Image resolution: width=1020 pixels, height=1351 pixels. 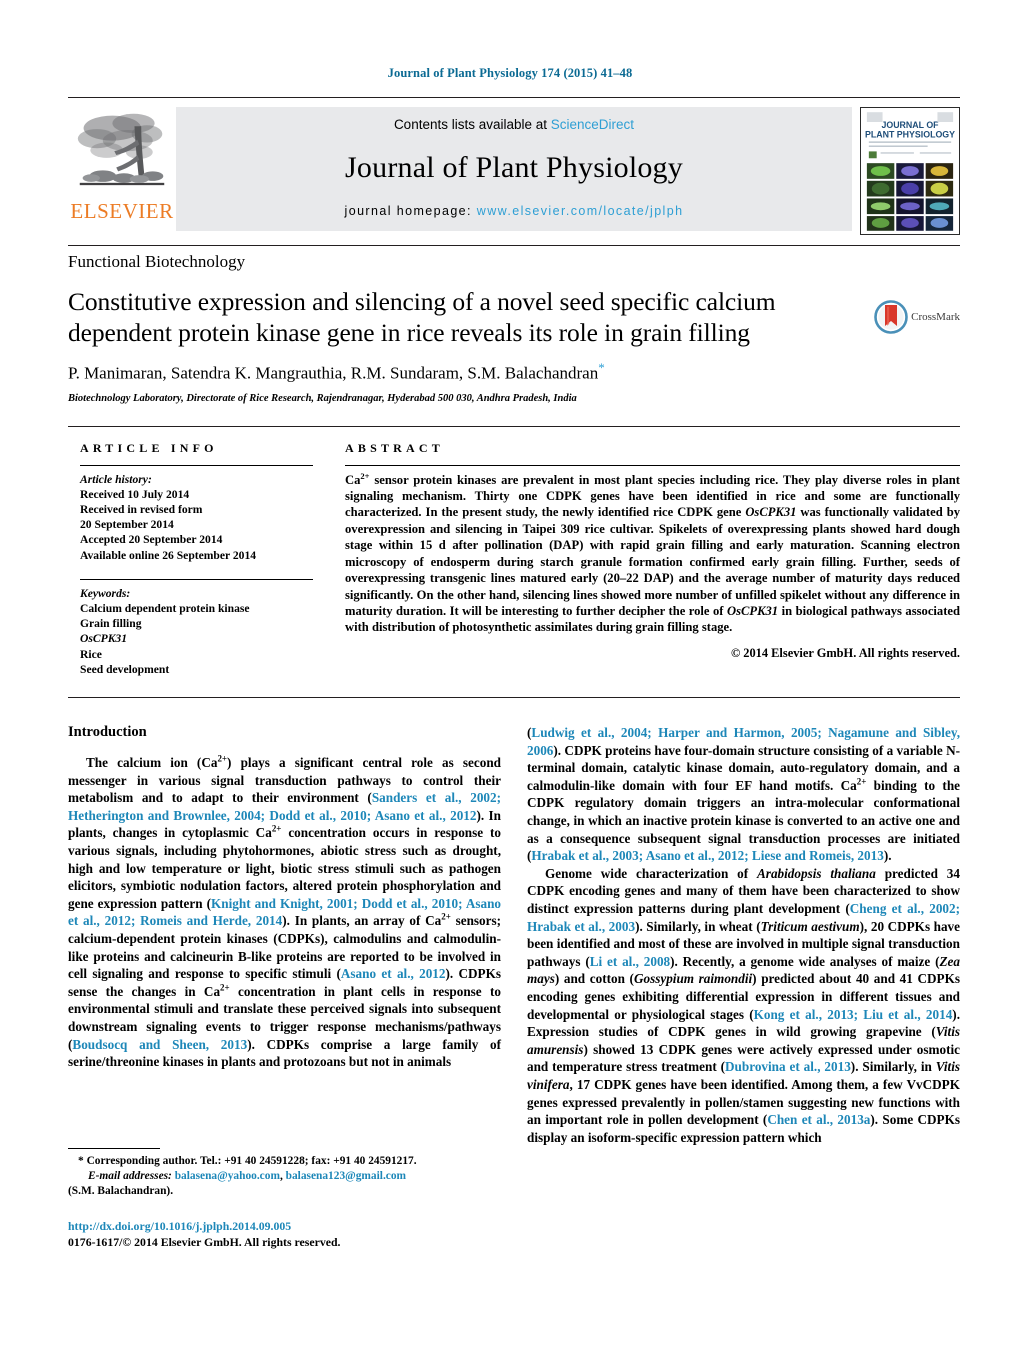 I want to click on article-history-label: Article history:, so click(x=116, y=479).